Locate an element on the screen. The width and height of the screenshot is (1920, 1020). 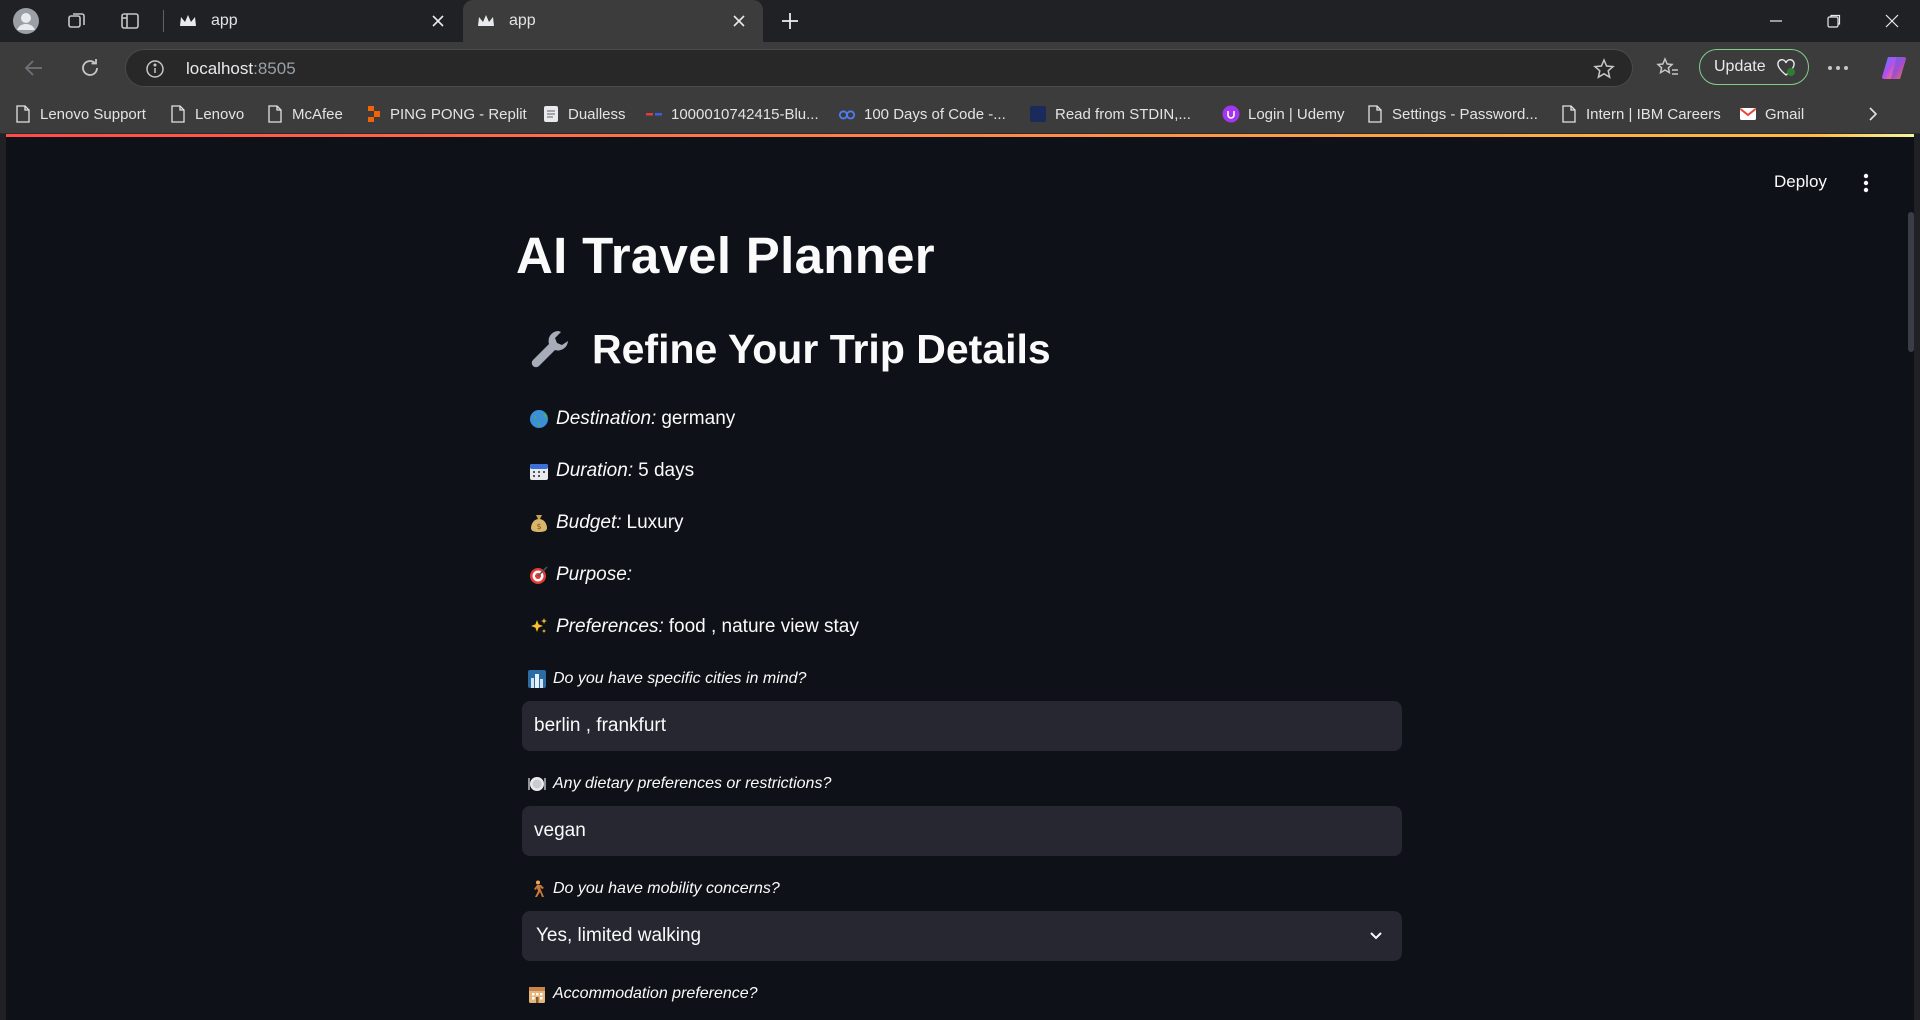
mobility-label: Do you have mobility concerns? is located at coordinates (654, 889).